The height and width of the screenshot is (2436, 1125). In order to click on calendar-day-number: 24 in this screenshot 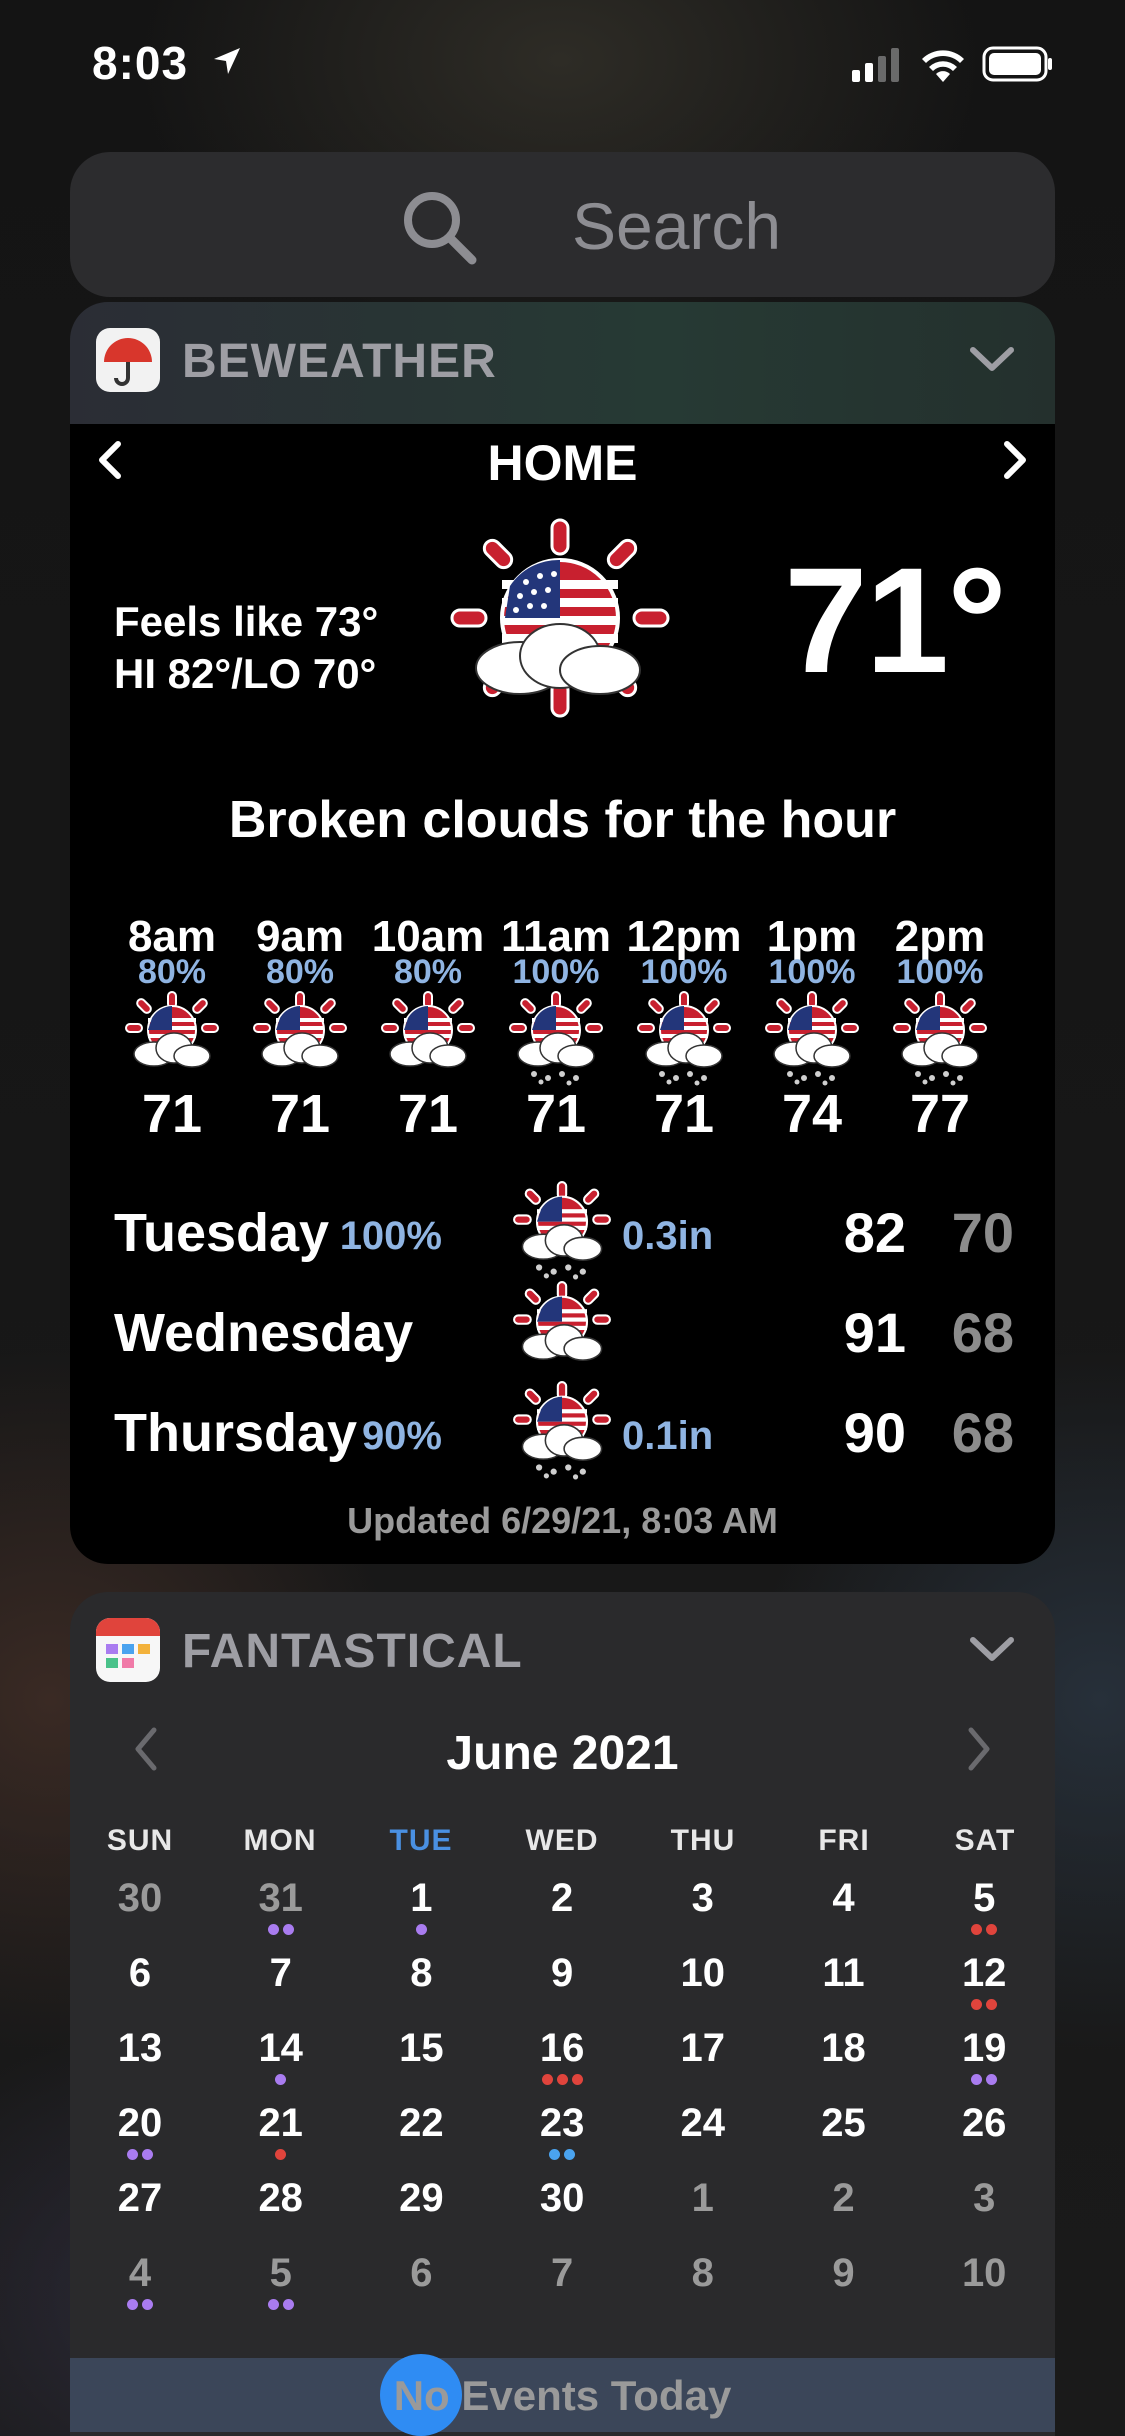, I will do `click(703, 2123)`.